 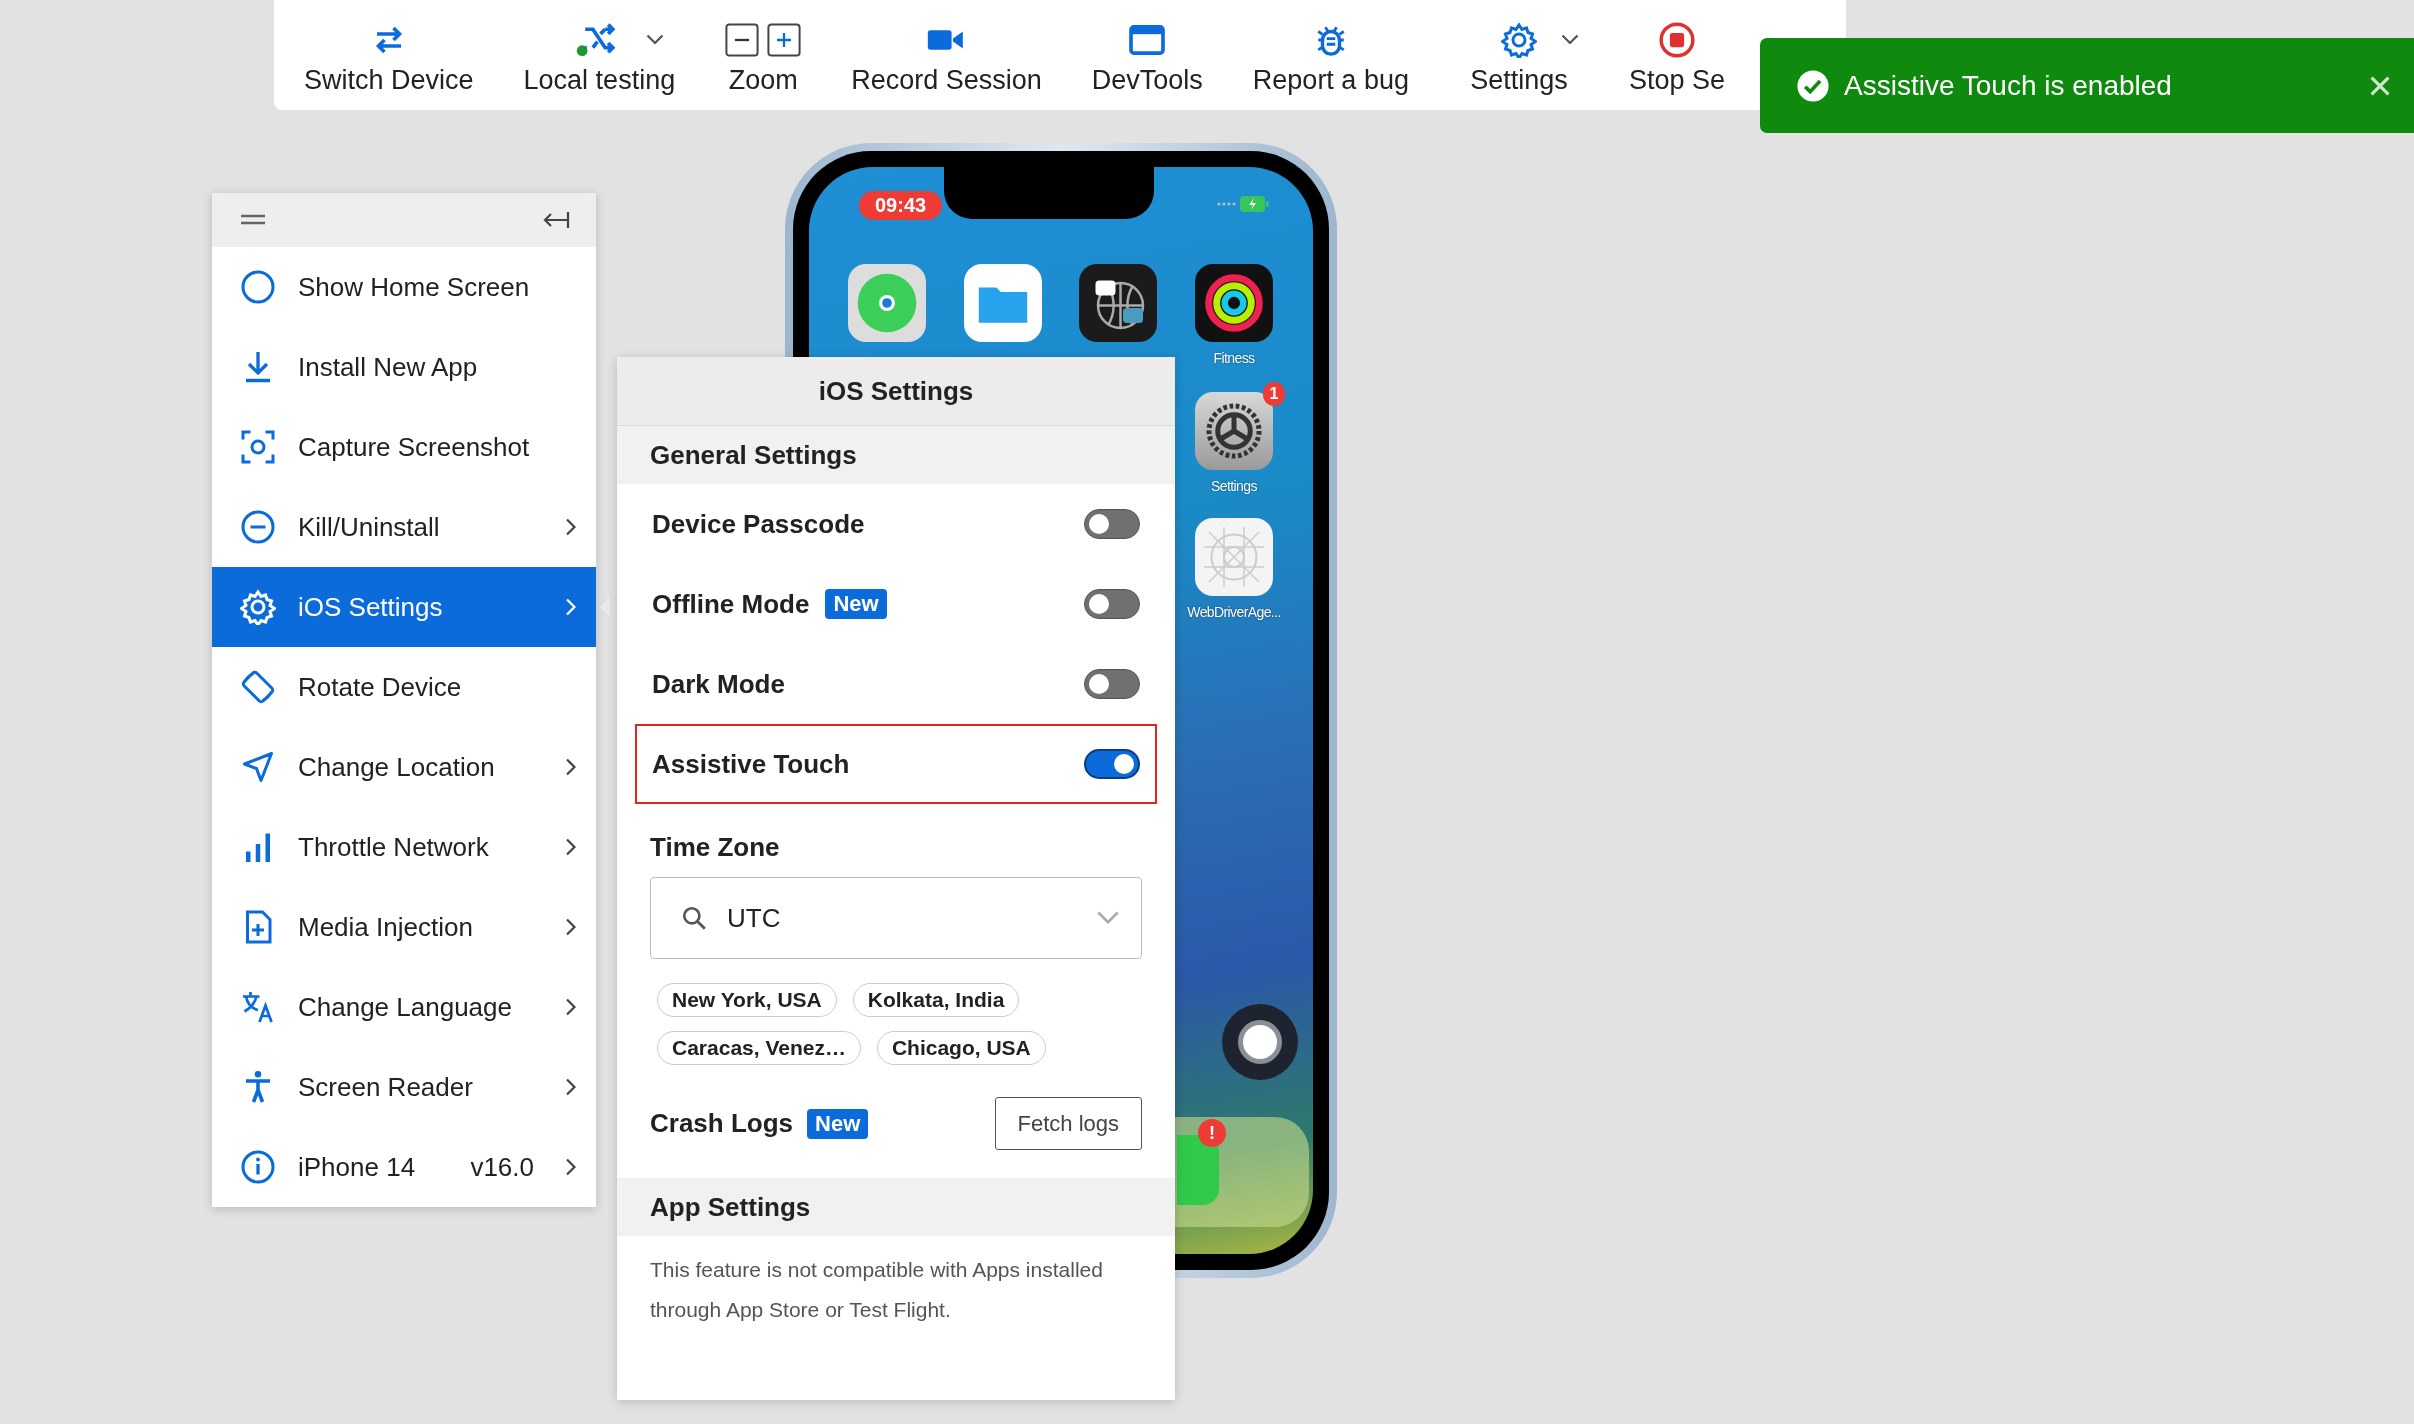 I want to click on menu-label: iPhone 14, so click(x=357, y=1167).